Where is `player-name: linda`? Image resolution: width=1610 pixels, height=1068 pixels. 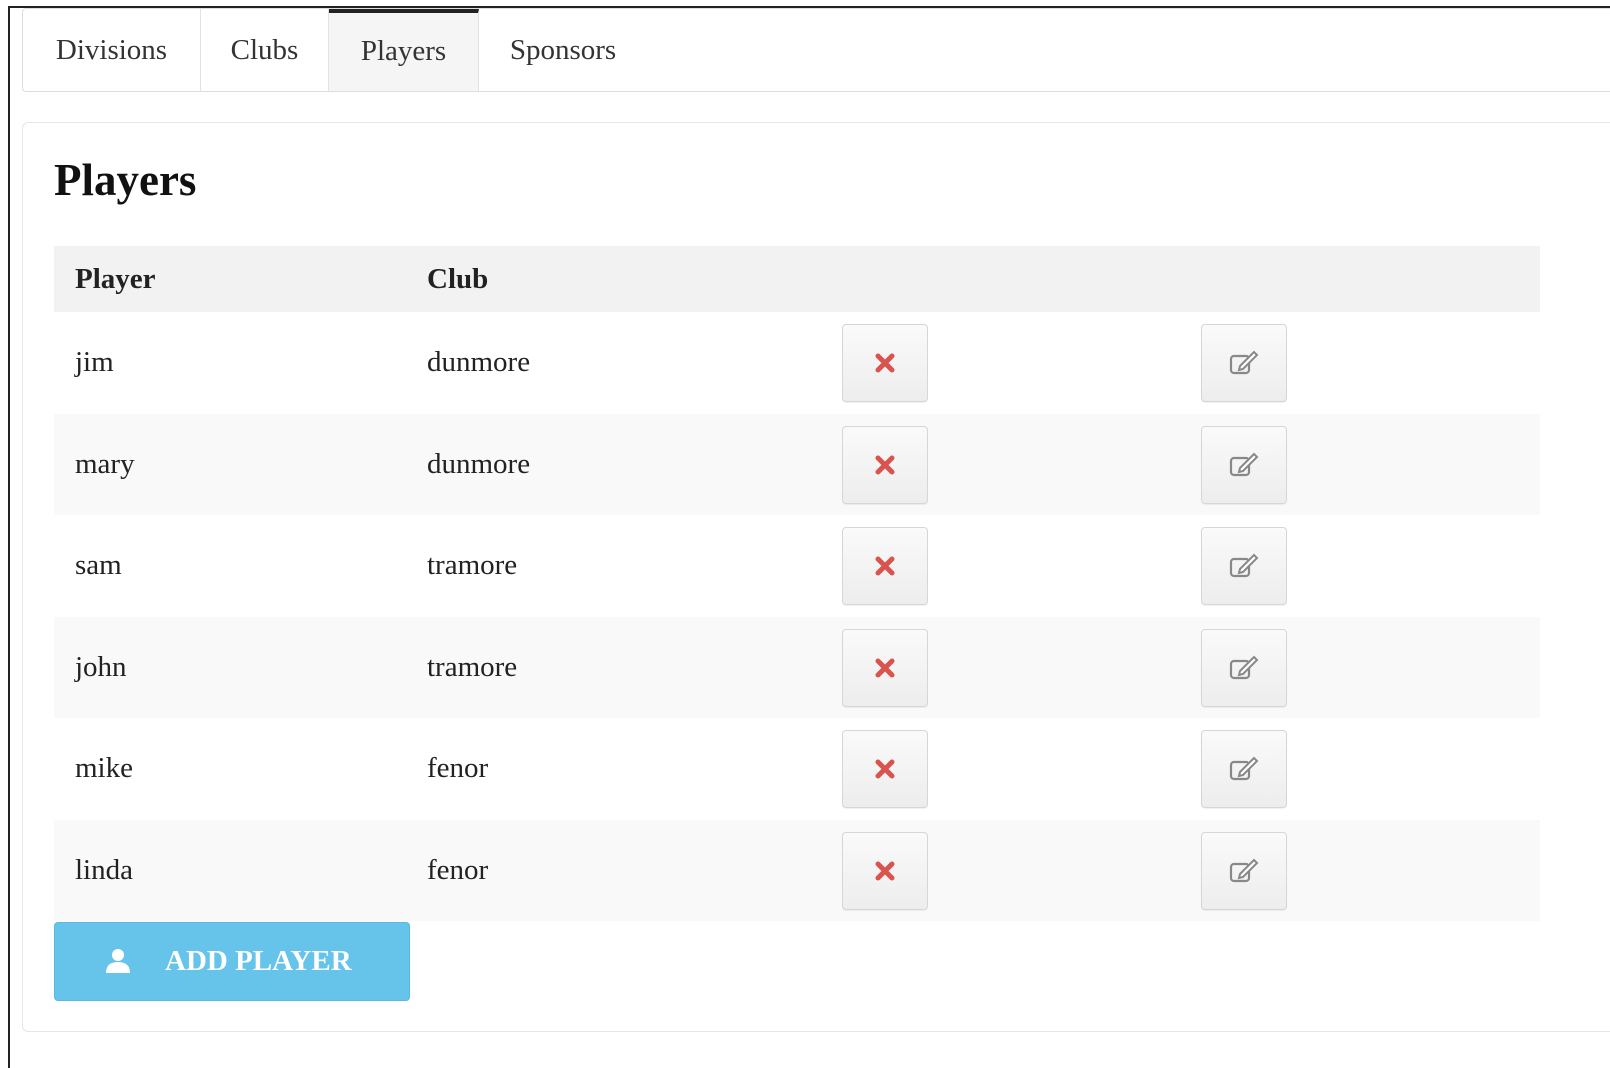 player-name: linda is located at coordinates (104, 869).